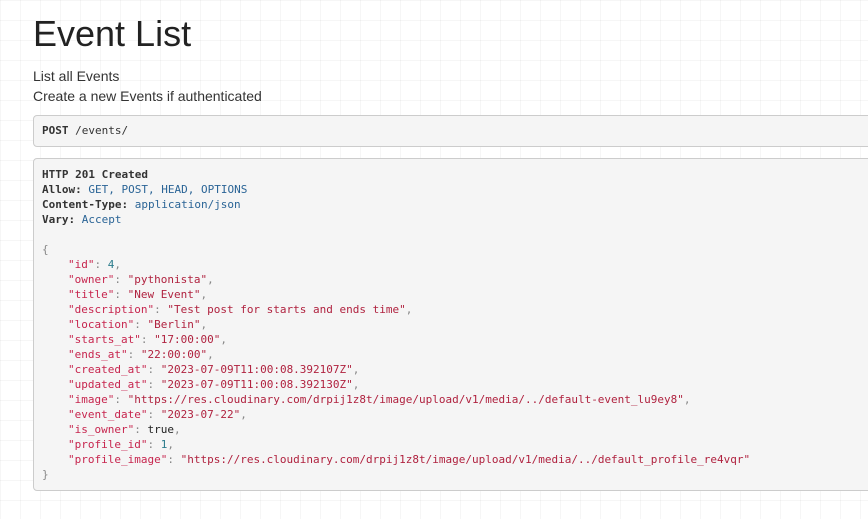 The image size is (868, 519). What do you see at coordinates (187, 339) in the screenshot?
I see `json-value: "17:00:00"` at bounding box center [187, 339].